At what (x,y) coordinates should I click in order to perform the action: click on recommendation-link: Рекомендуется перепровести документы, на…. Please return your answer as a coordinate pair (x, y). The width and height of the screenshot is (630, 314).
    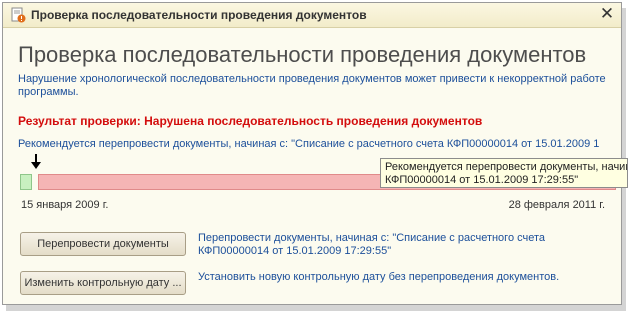
    Looking at the image, I should click on (318, 144).